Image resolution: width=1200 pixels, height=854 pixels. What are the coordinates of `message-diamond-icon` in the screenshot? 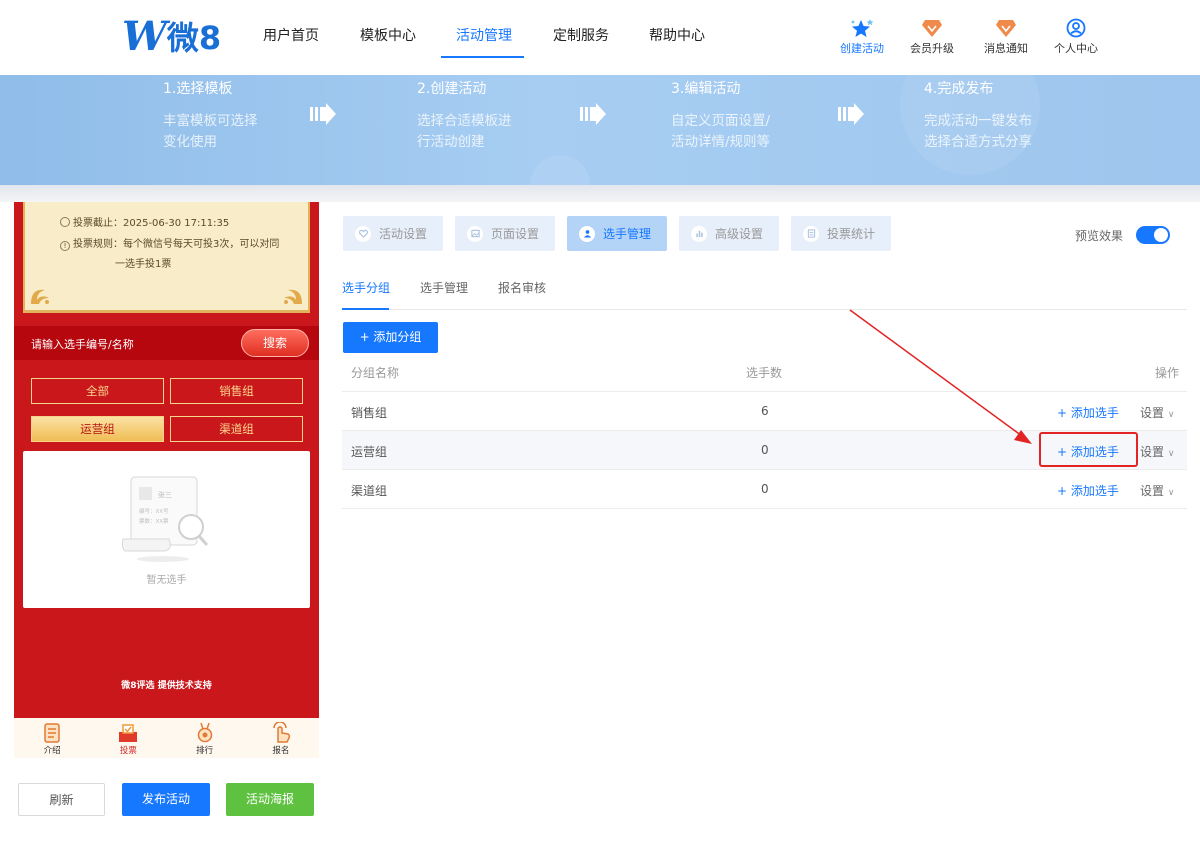 It's located at (1006, 28).